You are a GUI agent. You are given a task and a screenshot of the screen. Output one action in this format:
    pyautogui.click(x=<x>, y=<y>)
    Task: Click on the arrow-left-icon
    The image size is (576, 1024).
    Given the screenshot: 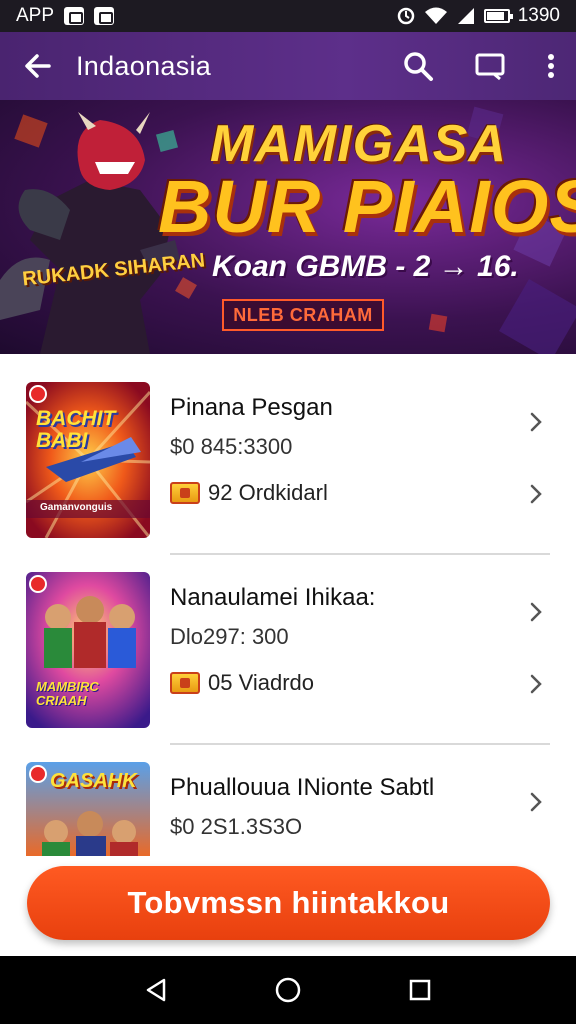 What is the action you would take?
    pyautogui.click(x=38, y=66)
    